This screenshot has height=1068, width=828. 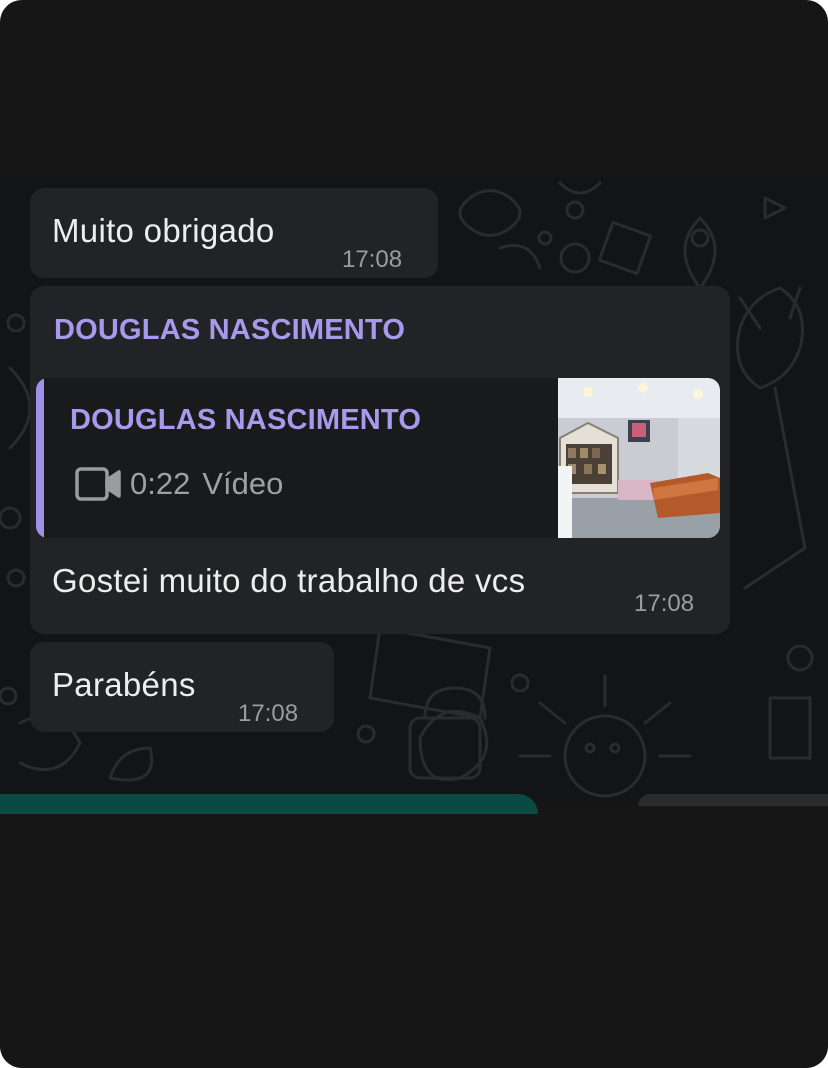 I want to click on message-bubble: Muito obrigado 17:08, so click(x=234, y=233).